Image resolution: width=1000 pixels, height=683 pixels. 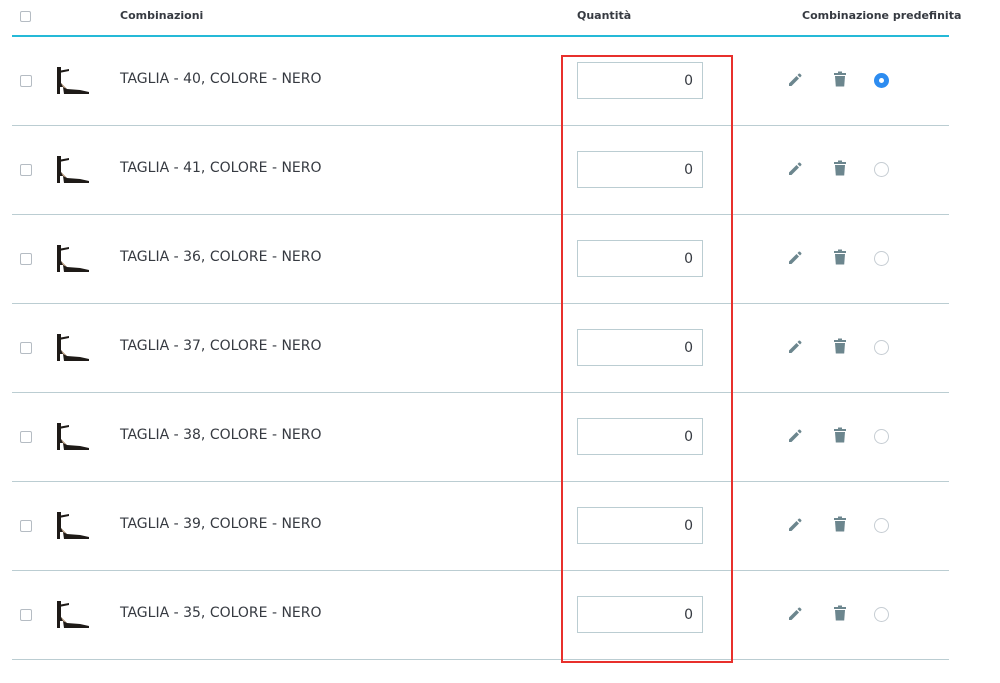 I want to click on combination-label: TAGLIA - 35, COLORE - NERO, so click(x=221, y=613).